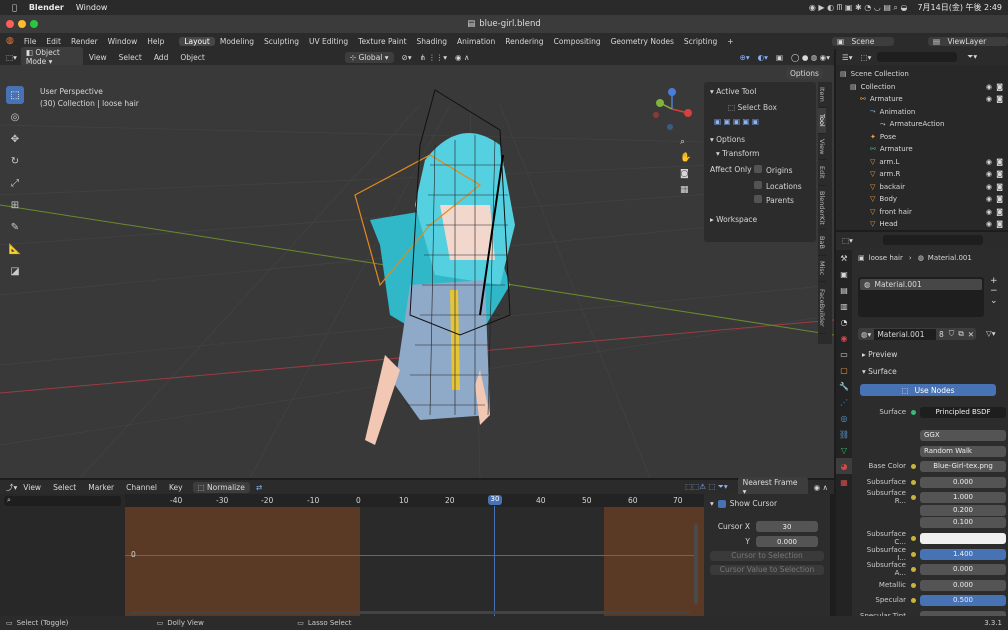  I want to click on shader-row-field, so click(963, 538).